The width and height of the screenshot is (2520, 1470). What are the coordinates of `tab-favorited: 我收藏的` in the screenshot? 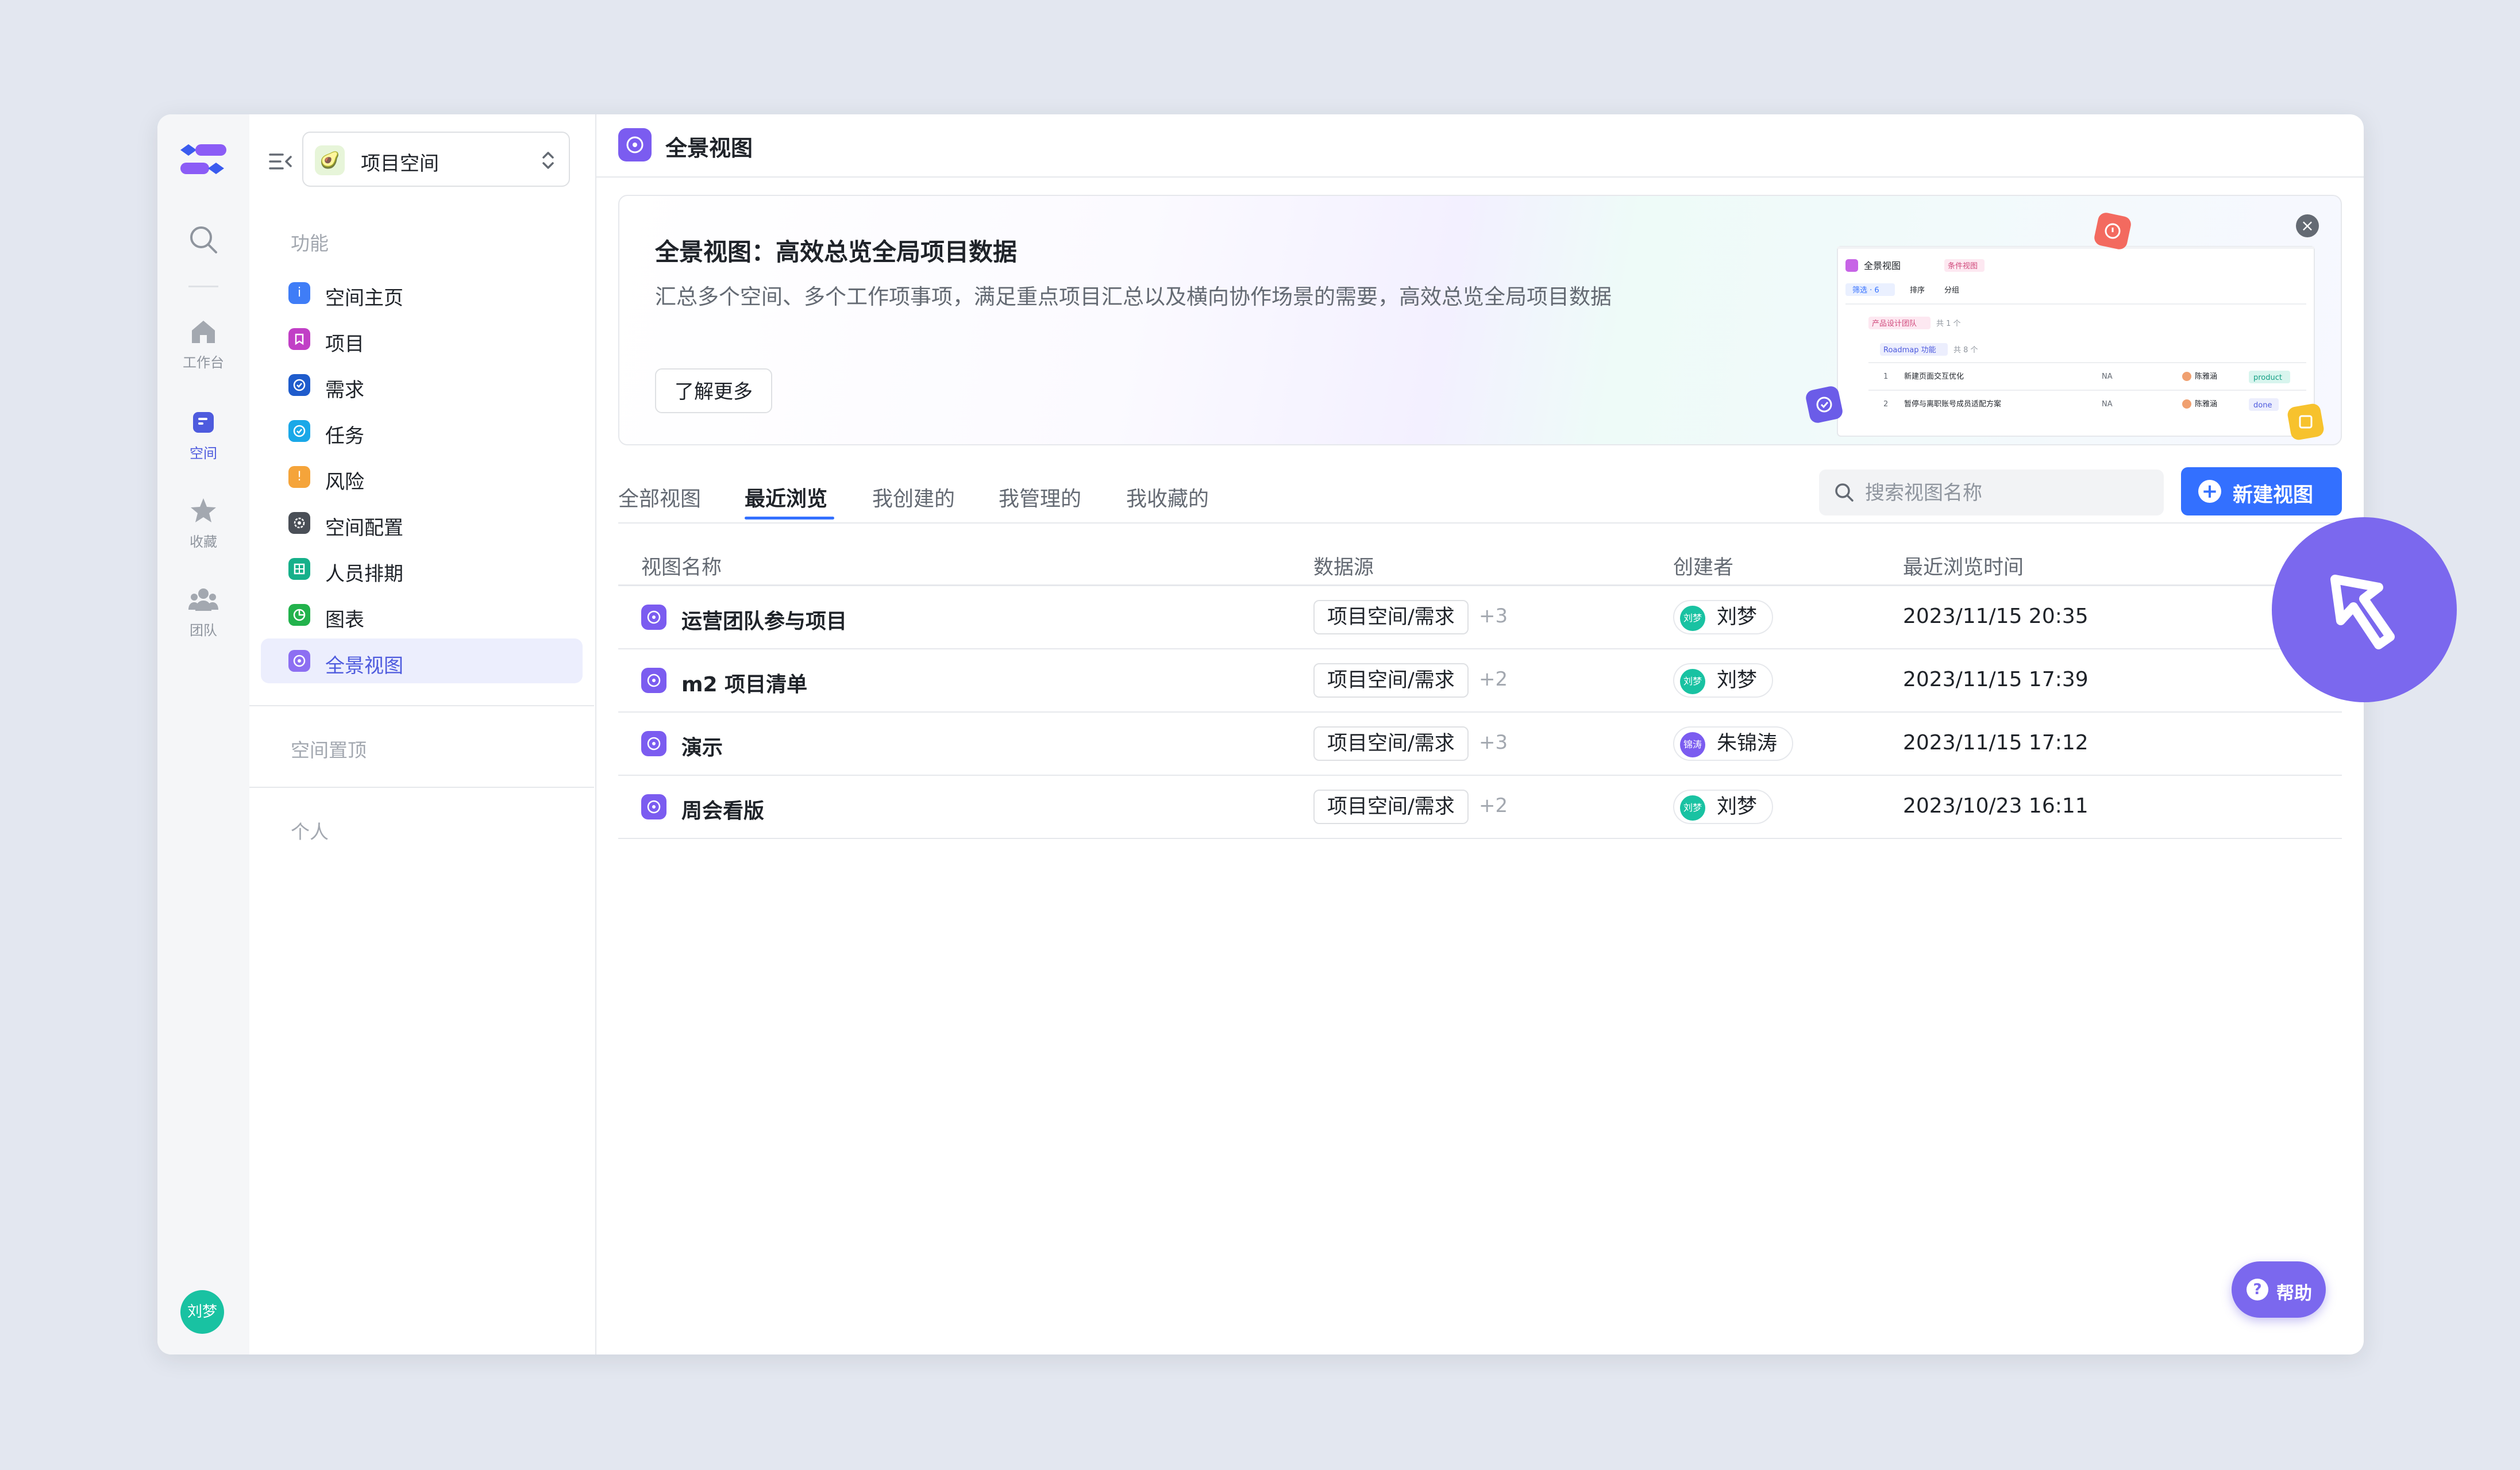 It's located at (1168, 497).